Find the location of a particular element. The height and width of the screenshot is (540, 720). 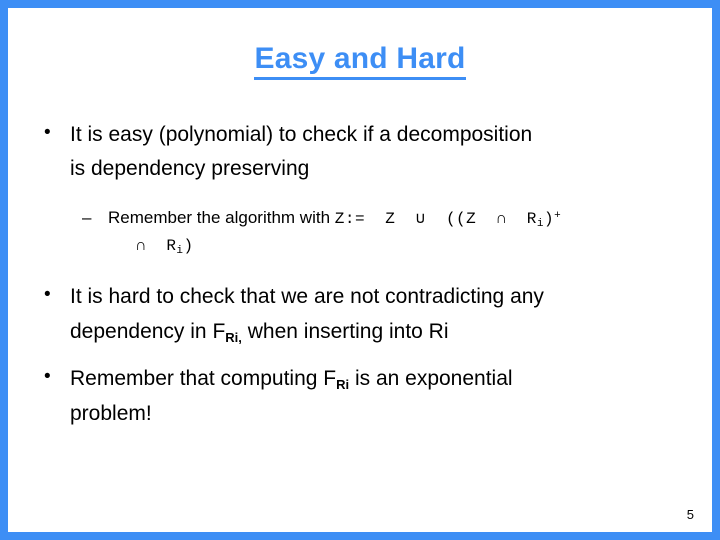

formula-line-2: ∩ Ri) is located at coordinates (165, 247).